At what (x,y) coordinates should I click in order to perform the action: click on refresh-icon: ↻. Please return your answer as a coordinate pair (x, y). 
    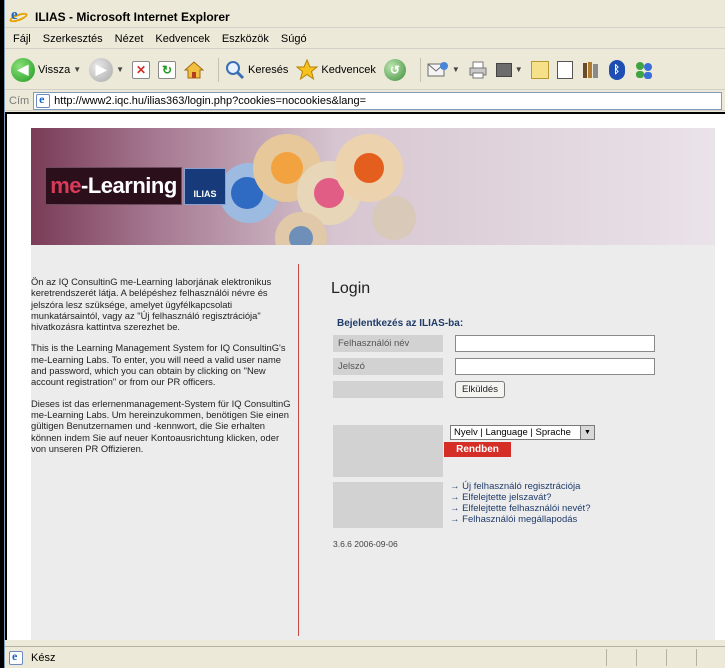
    Looking at the image, I should click on (167, 69).